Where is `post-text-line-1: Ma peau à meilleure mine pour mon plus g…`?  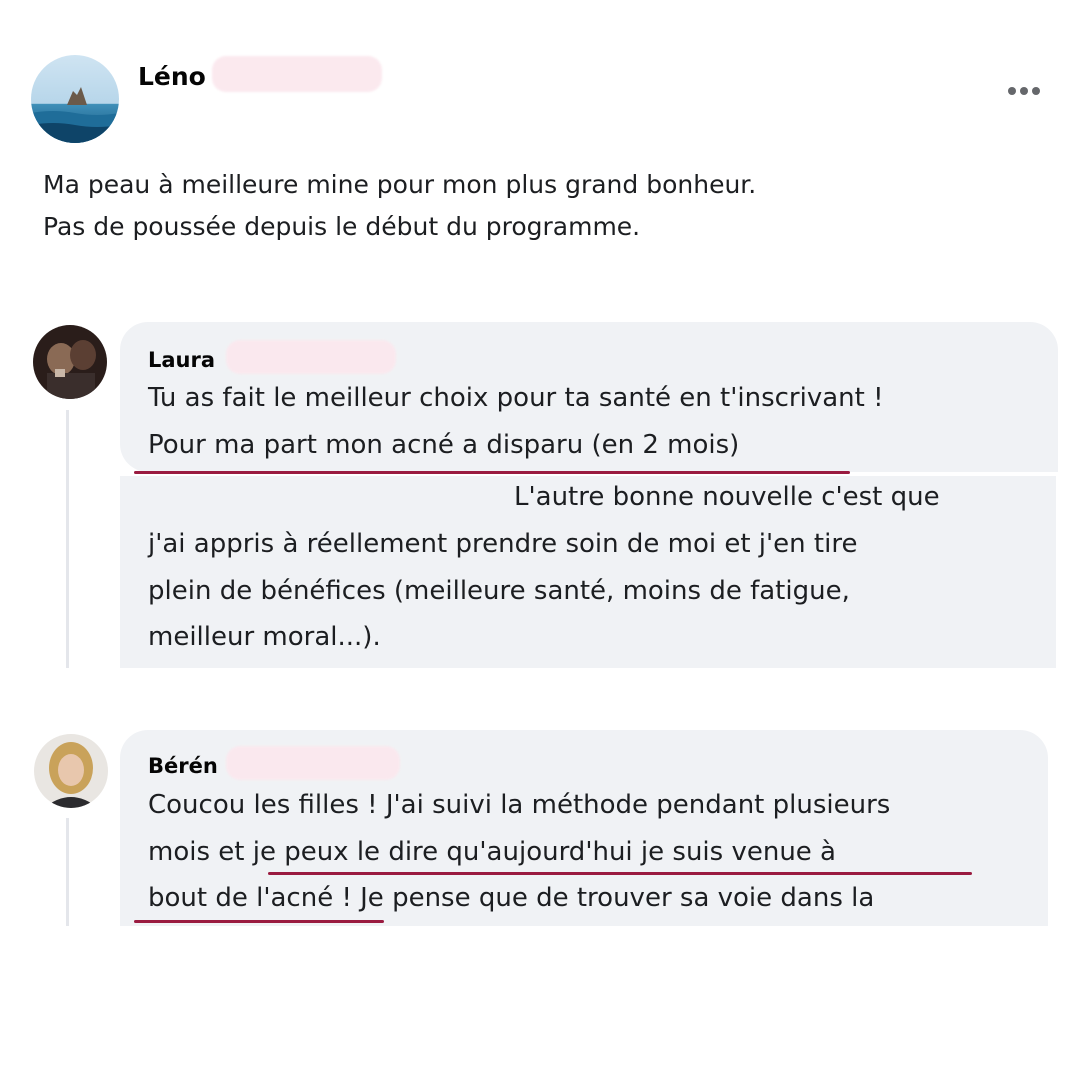
post-text-line-1: Ma peau à meilleure mine pour mon plus g… is located at coordinates (400, 184).